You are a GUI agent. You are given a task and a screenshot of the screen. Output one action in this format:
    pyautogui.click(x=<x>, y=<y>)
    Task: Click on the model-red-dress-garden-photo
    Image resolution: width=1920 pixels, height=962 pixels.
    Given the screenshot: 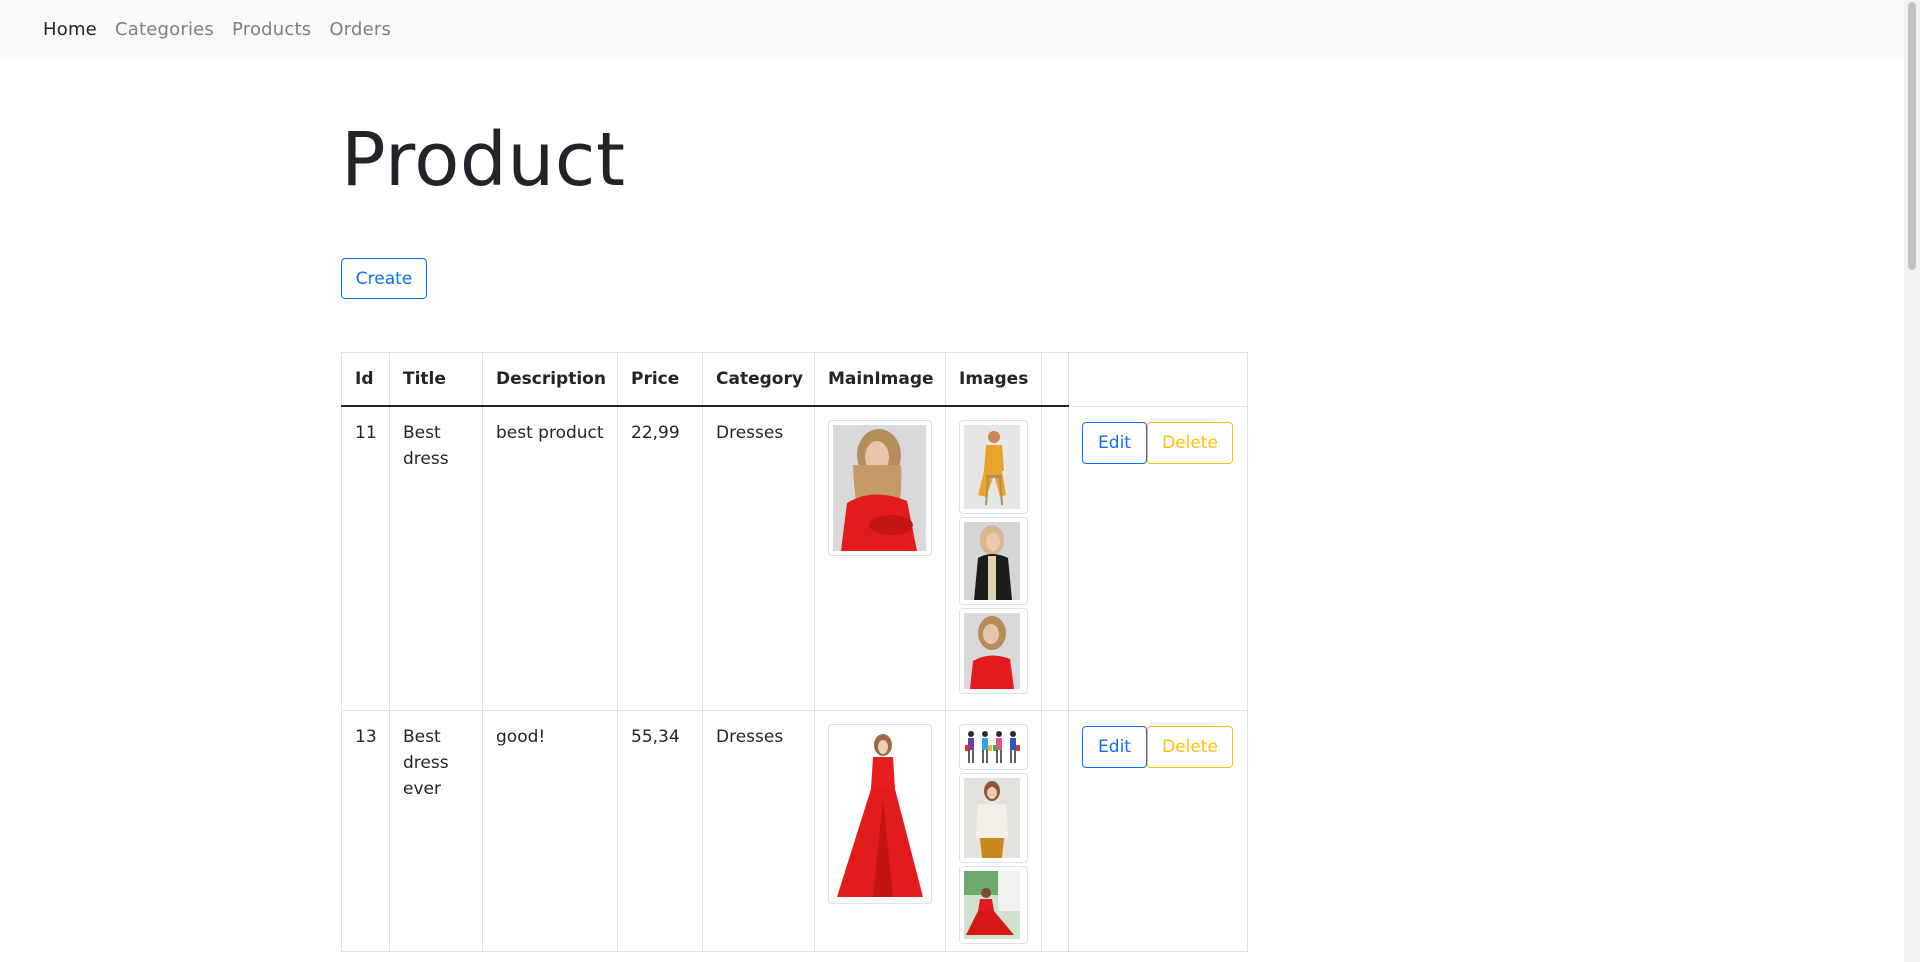 What is the action you would take?
    pyautogui.click(x=992, y=905)
    